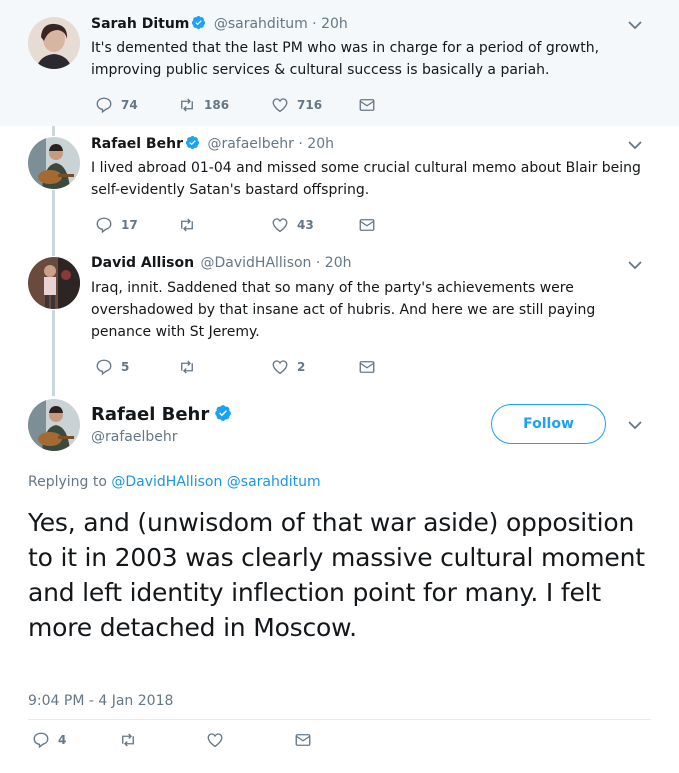 This screenshot has width=679, height=773. I want to click on like-button: 2, so click(288, 367).